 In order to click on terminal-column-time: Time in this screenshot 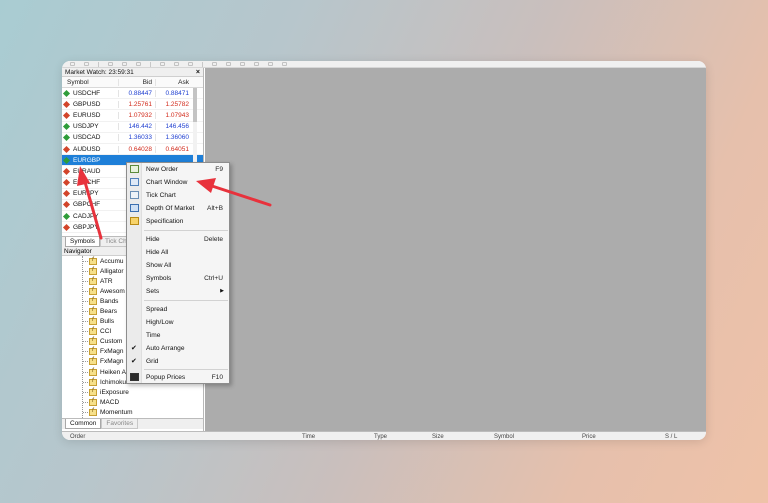, I will do `click(308, 437)`.